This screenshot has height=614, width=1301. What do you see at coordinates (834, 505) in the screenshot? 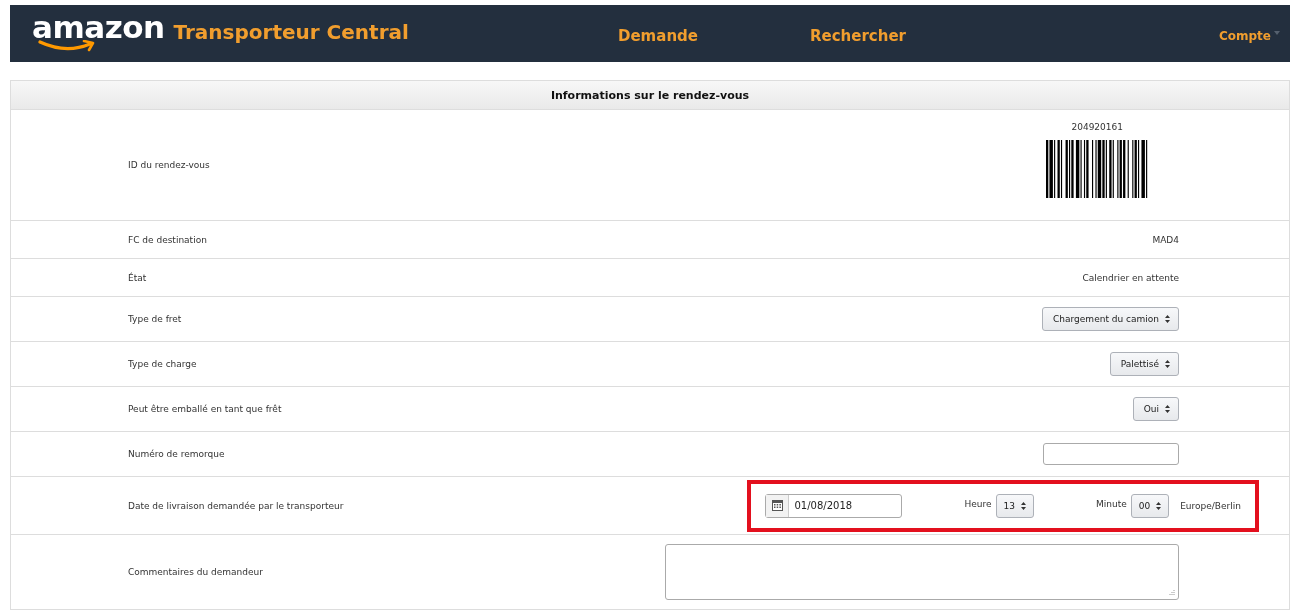
I see `date-field: 01/08/2018` at bounding box center [834, 505].